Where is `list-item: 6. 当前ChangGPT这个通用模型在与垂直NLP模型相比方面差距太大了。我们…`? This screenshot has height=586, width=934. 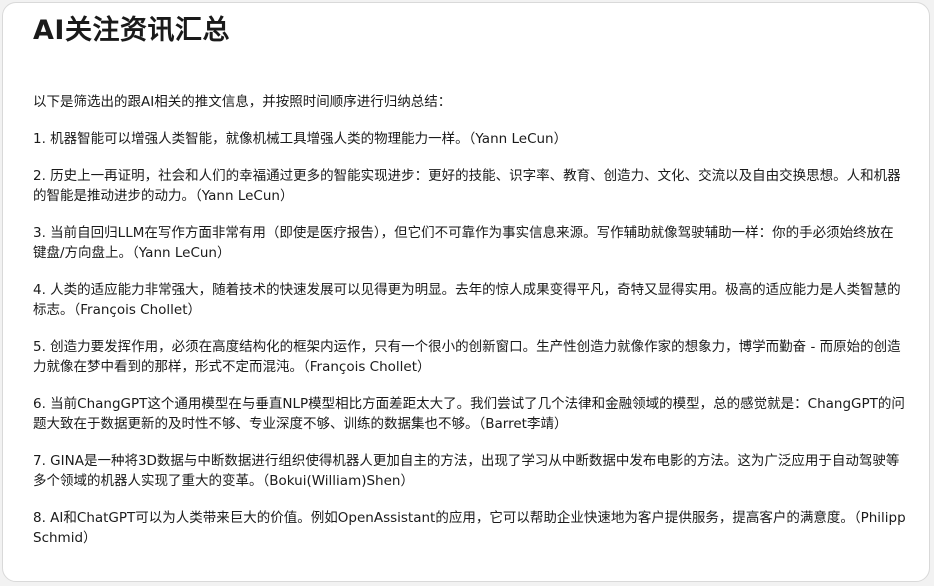 list-item: 6. 当前ChangGPT这个通用模型在与垂直NLP模型相比方面差距太大了。我们… is located at coordinates (469, 414).